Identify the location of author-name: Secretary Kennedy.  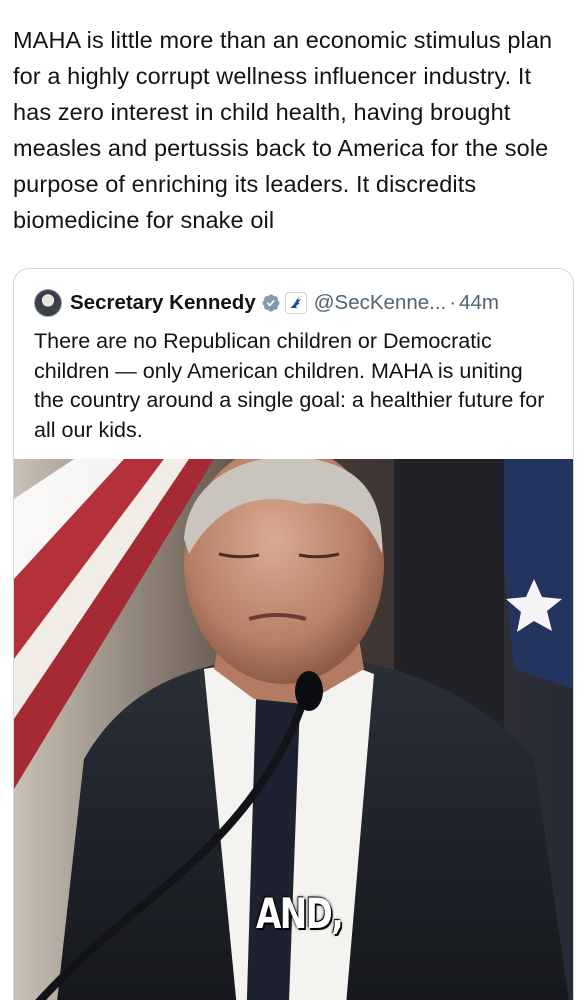
(163, 303).